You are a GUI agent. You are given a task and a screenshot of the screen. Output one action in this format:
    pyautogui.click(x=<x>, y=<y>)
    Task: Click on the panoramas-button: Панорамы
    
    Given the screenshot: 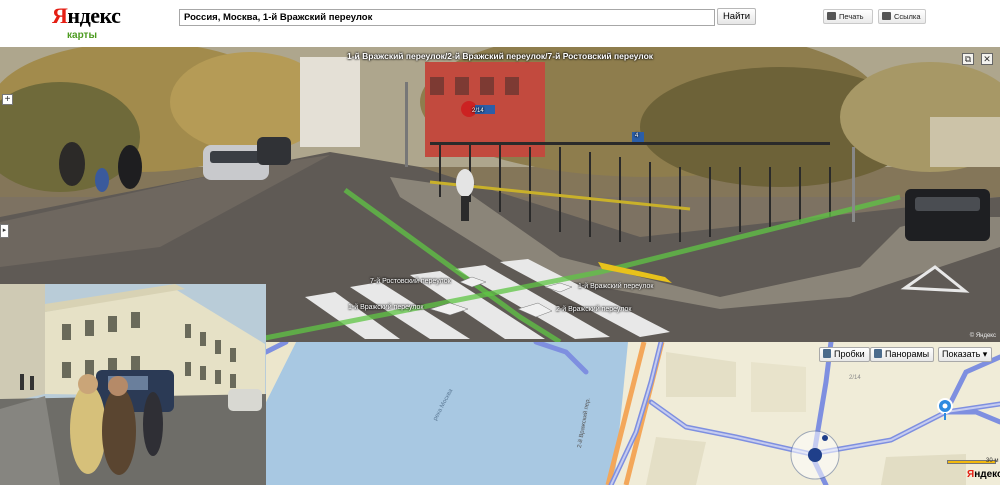 What is the action you would take?
    pyautogui.click(x=902, y=354)
    